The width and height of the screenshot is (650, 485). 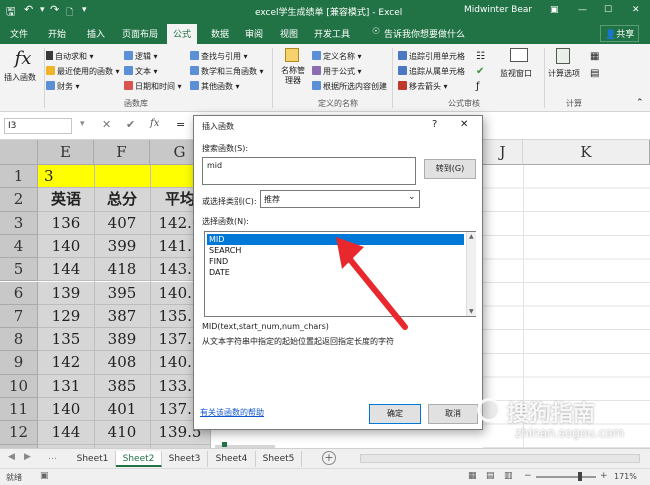 I want to click on row-header: 1, so click(x=19, y=177).